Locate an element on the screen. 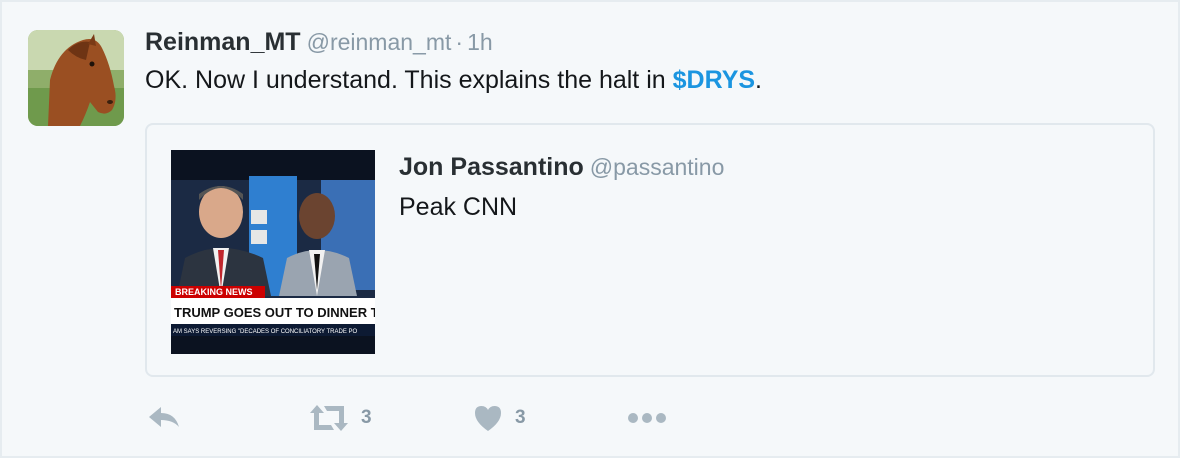 The height and width of the screenshot is (466, 1180). more-dots-icon is located at coordinates (647, 418).